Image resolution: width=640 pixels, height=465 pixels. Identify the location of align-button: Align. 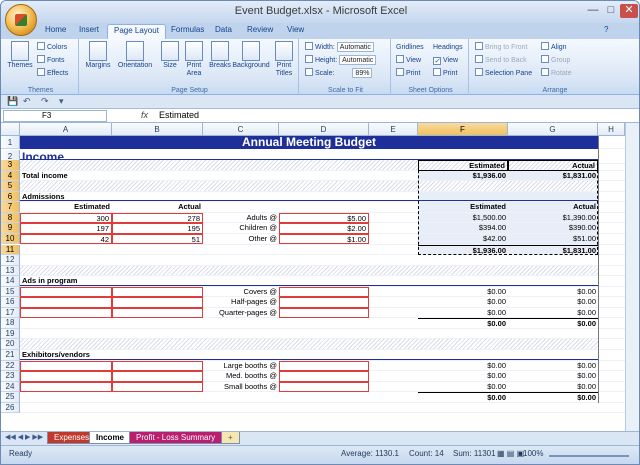
(554, 47).